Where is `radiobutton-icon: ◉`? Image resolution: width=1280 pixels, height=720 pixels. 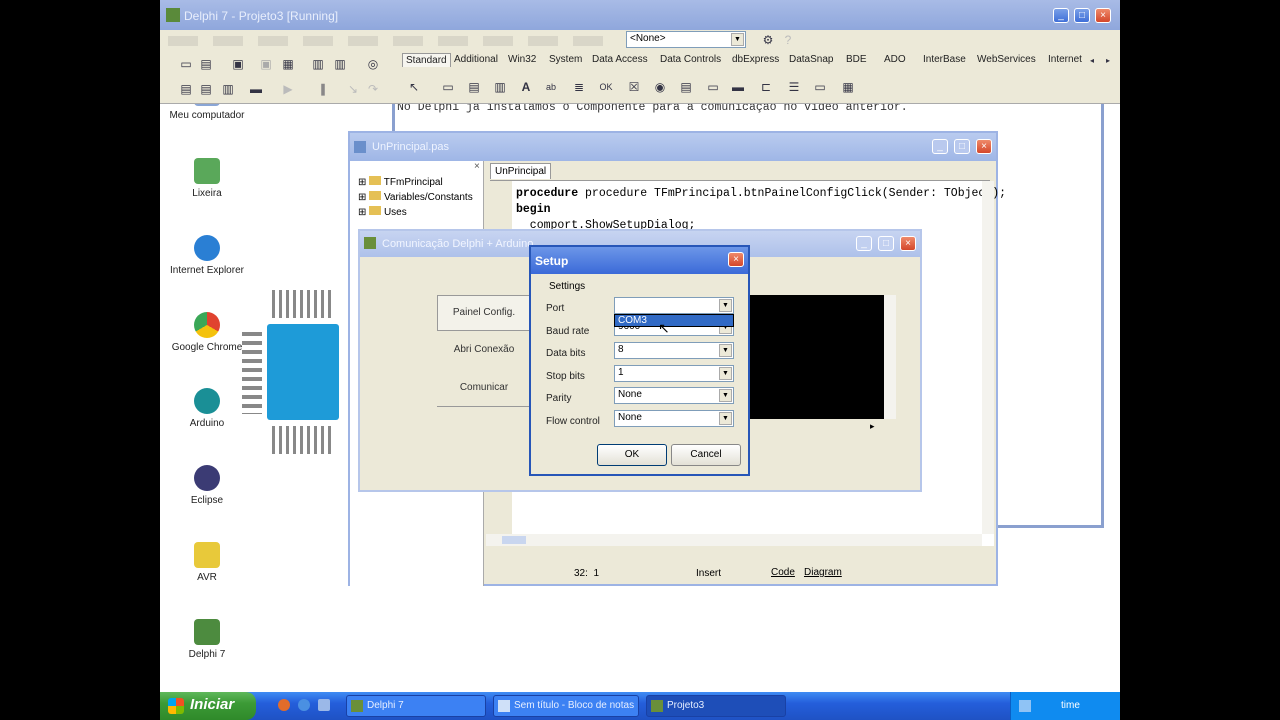
radiobutton-icon: ◉ is located at coordinates (660, 87).